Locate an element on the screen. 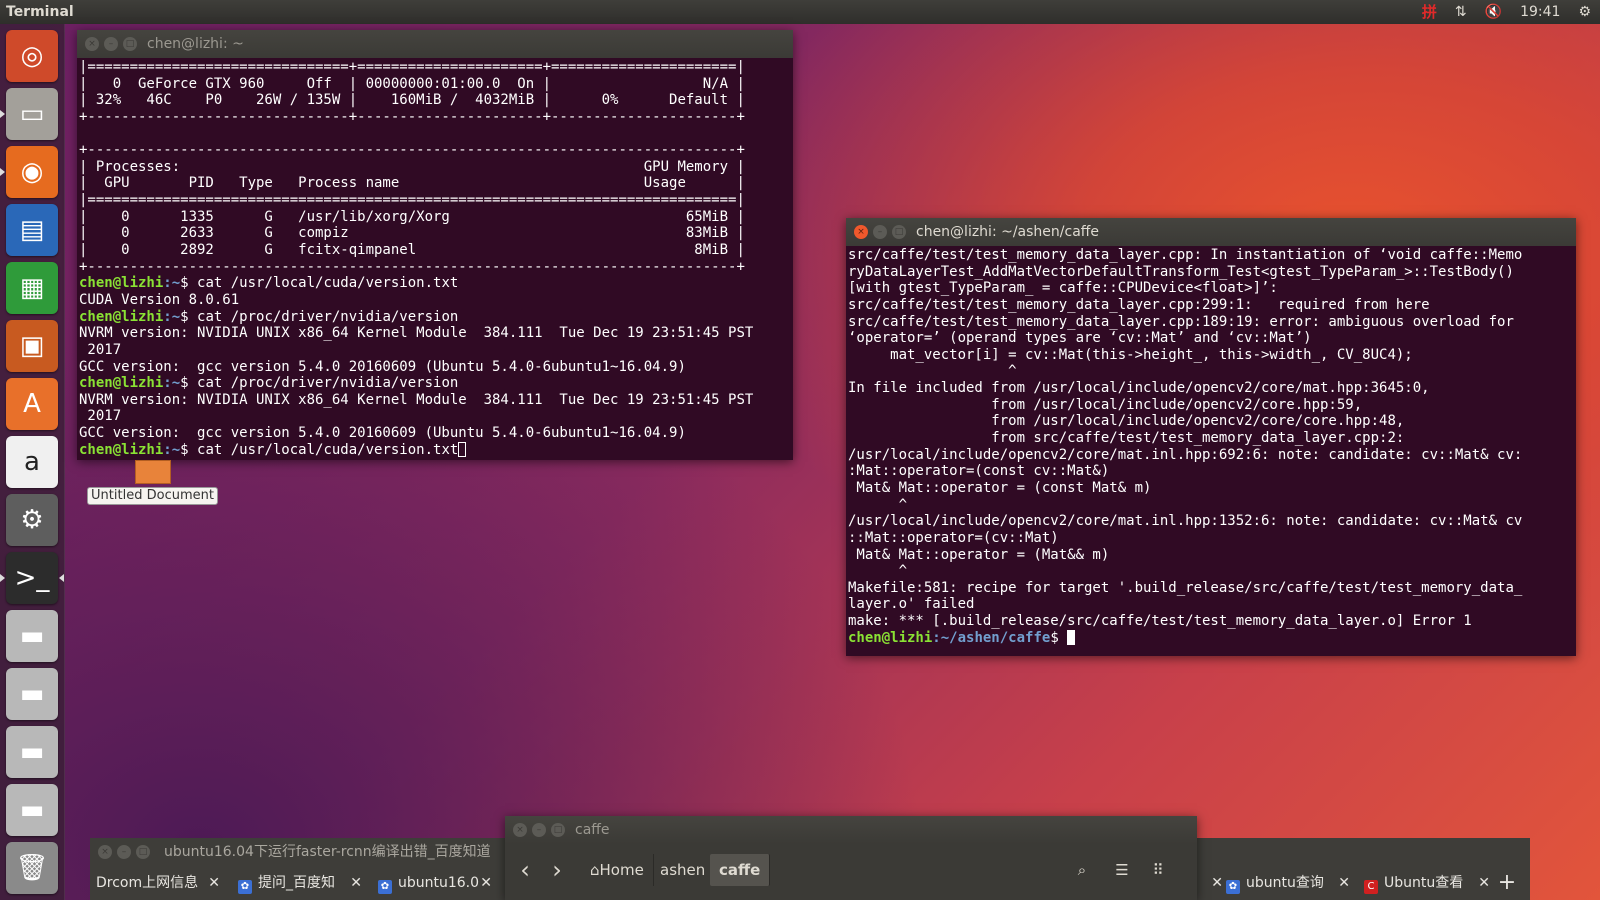 This screenshot has height=900, width=1600. titlebar: × – □ caffe is located at coordinates (851, 830).